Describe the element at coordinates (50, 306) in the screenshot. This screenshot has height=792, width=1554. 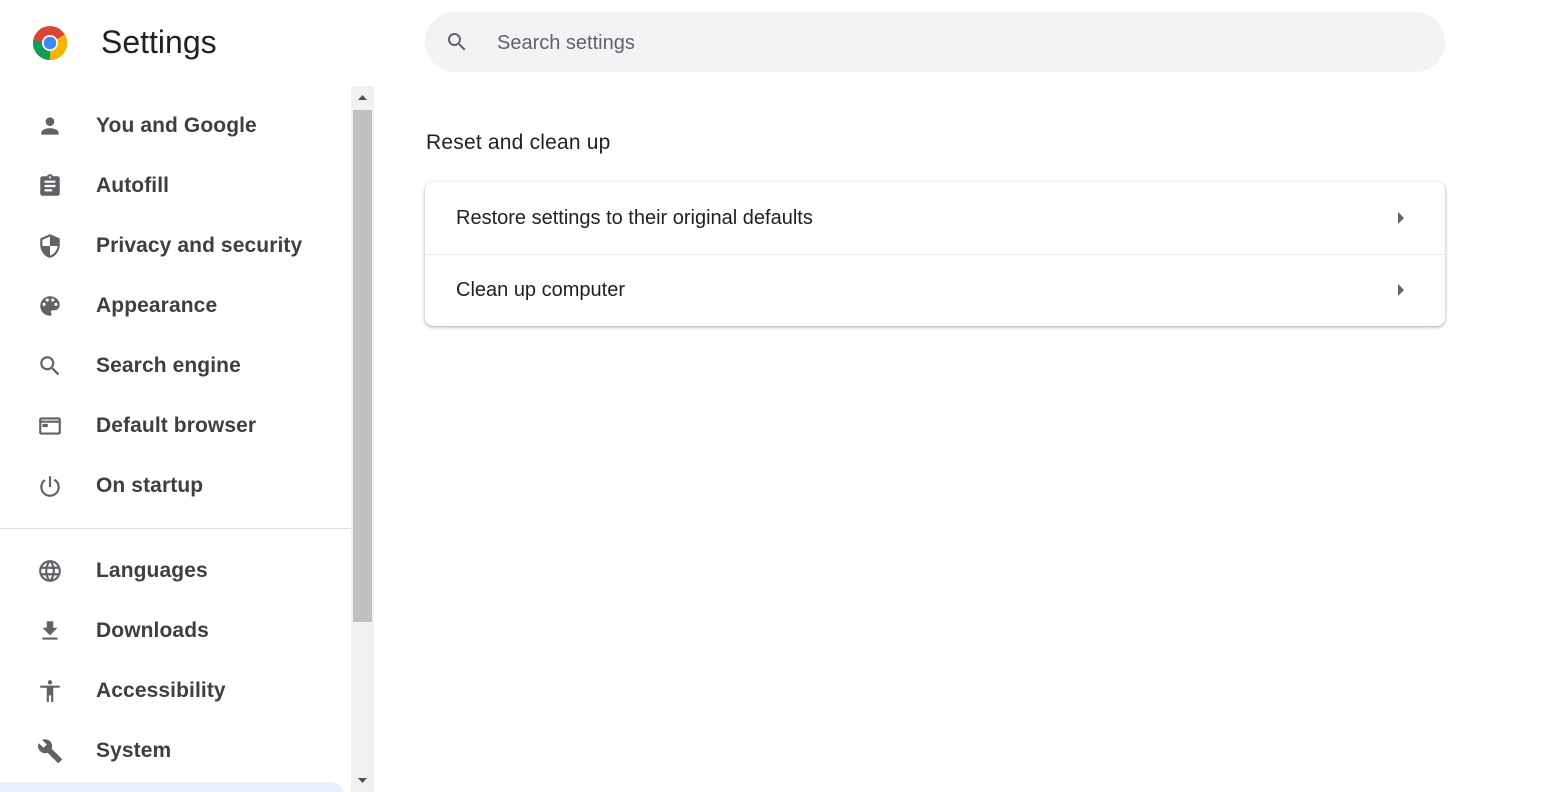
I see `palette-icon` at that location.